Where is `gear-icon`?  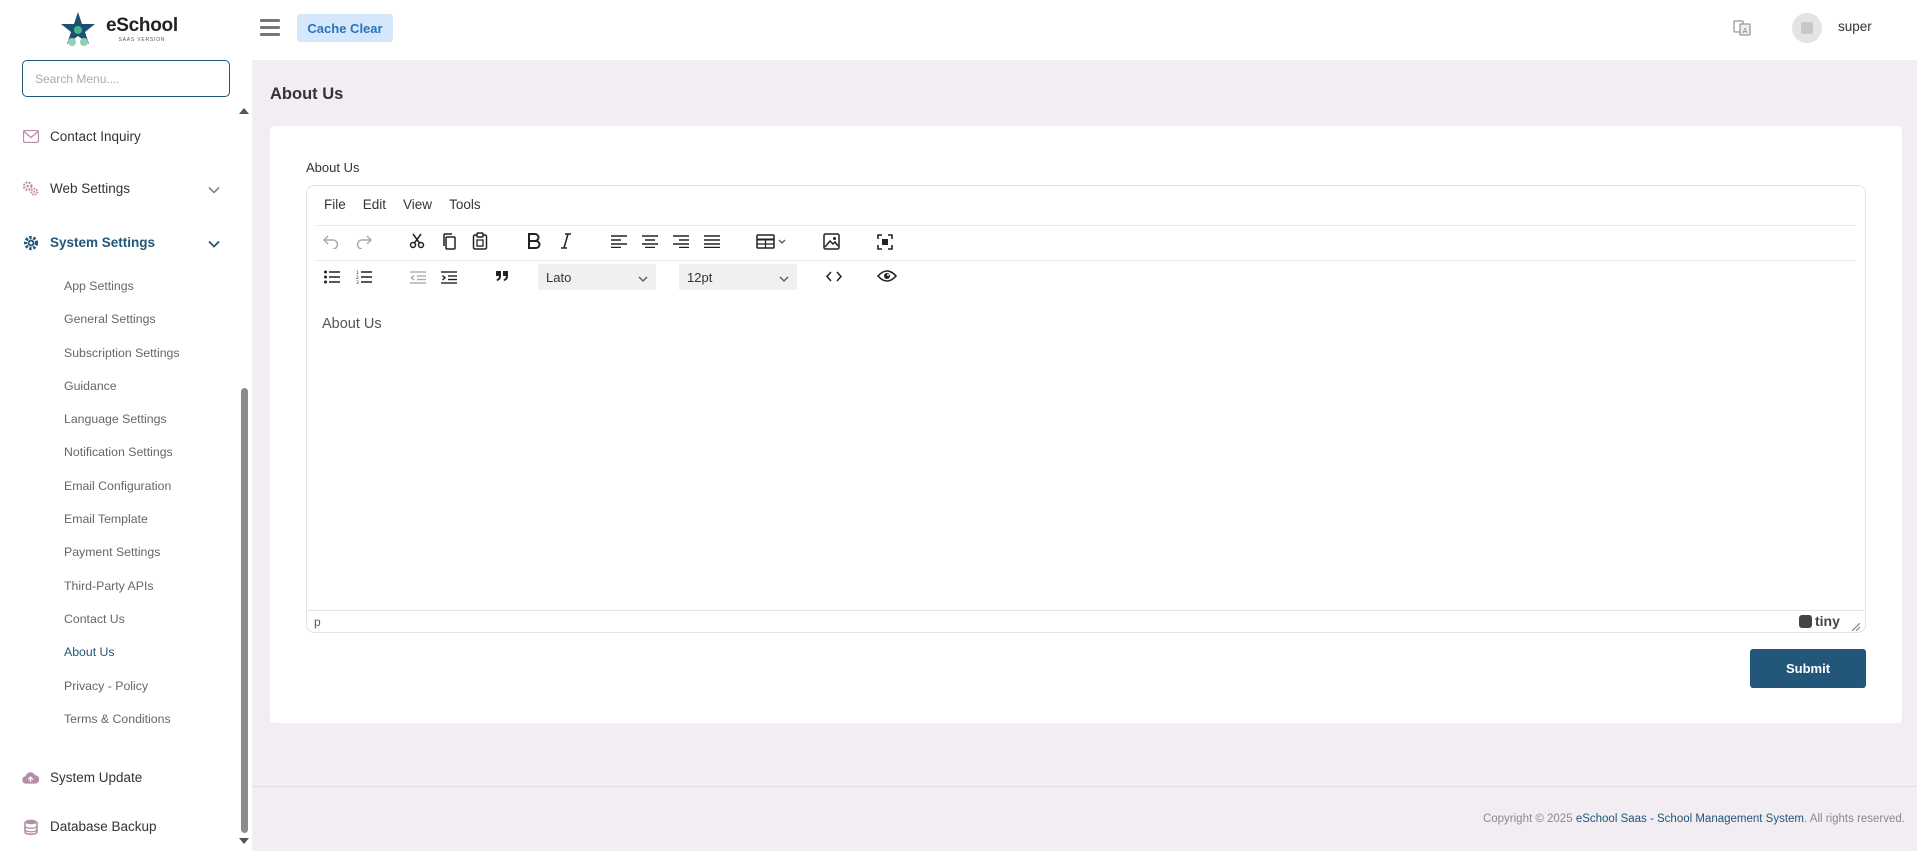
gear-icon is located at coordinates (30, 242).